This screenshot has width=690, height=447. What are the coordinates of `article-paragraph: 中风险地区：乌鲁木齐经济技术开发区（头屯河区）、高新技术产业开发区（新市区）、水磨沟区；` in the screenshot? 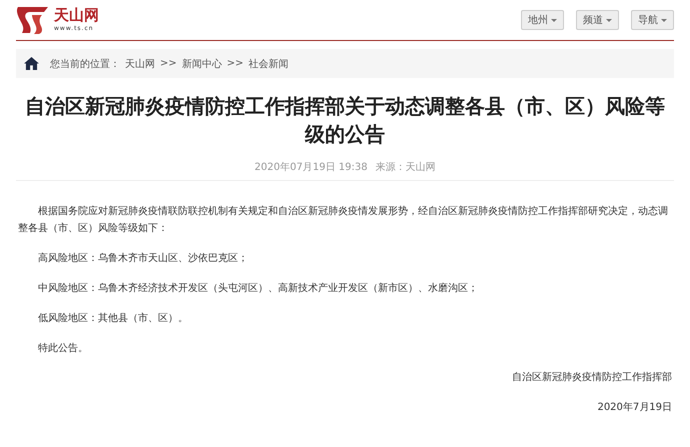 It's located at (258, 289).